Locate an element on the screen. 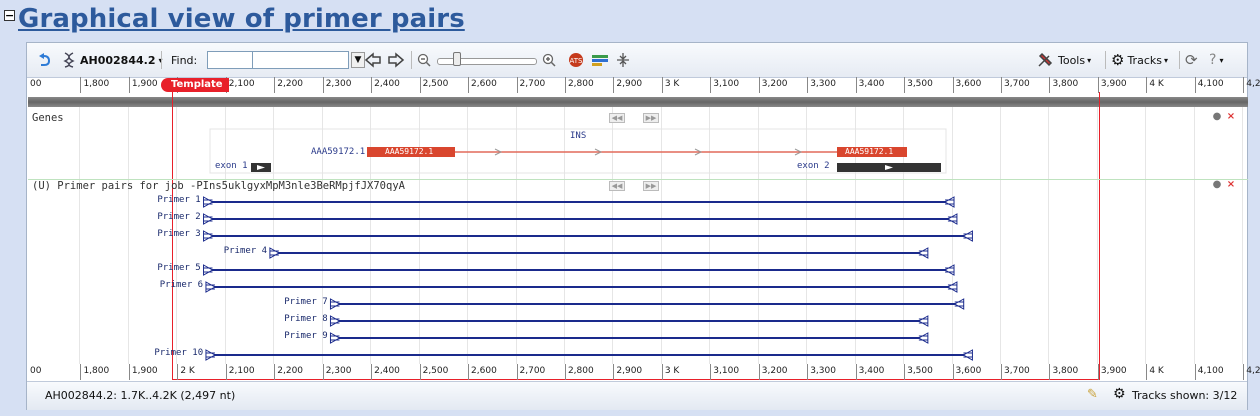  ruler-tick: 2,800 is located at coordinates (579, 372).